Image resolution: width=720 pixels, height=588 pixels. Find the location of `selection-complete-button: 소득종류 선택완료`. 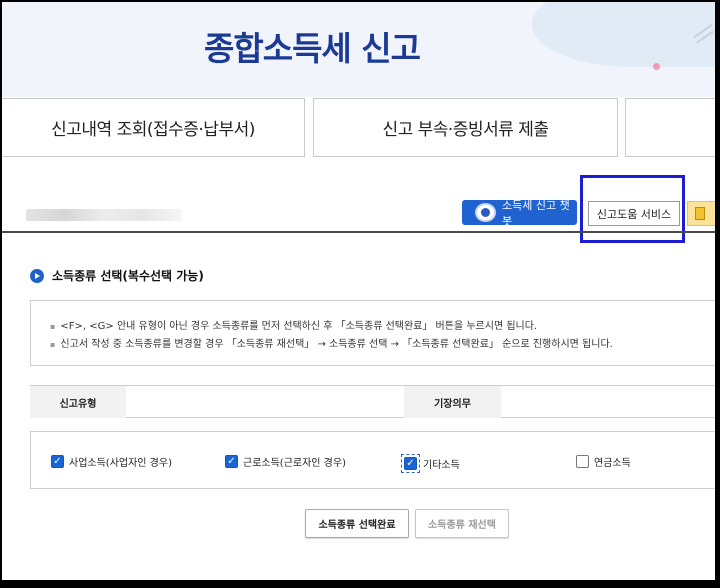

selection-complete-button: 소득종류 선택완료 is located at coordinates (357, 523).